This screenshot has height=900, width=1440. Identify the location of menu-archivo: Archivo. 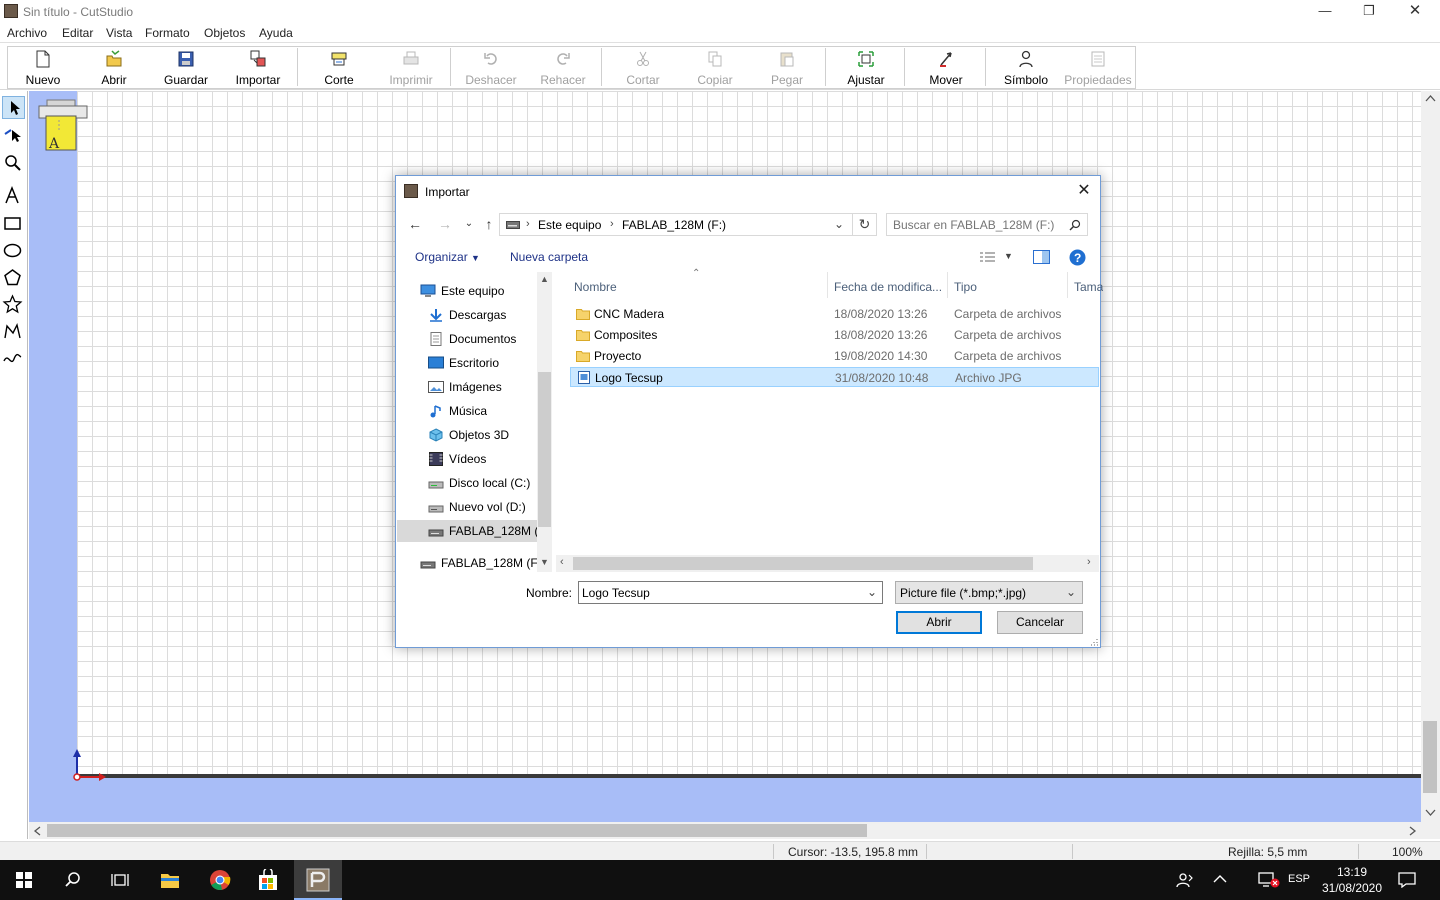
(27, 33).